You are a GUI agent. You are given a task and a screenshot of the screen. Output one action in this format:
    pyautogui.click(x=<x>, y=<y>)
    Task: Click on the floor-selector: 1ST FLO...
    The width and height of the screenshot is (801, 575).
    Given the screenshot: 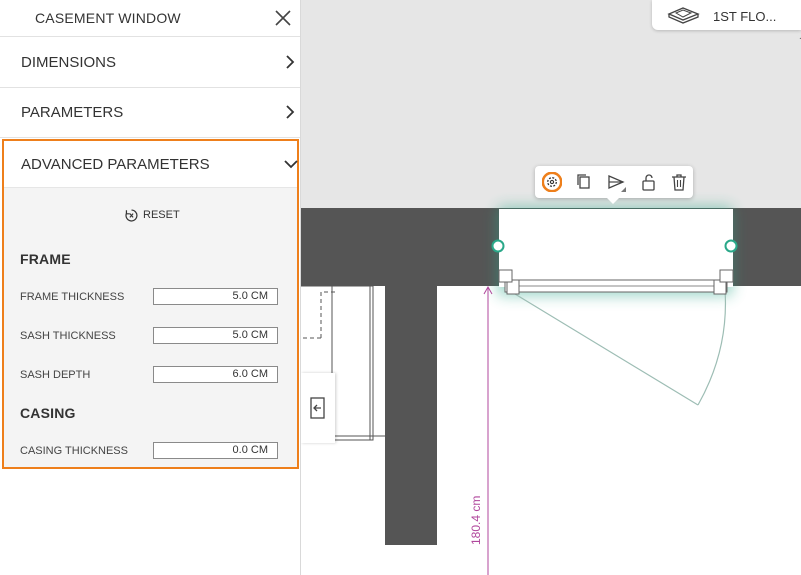 What is the action you would take?
    pyautogui.click(x=726, y=19)
    